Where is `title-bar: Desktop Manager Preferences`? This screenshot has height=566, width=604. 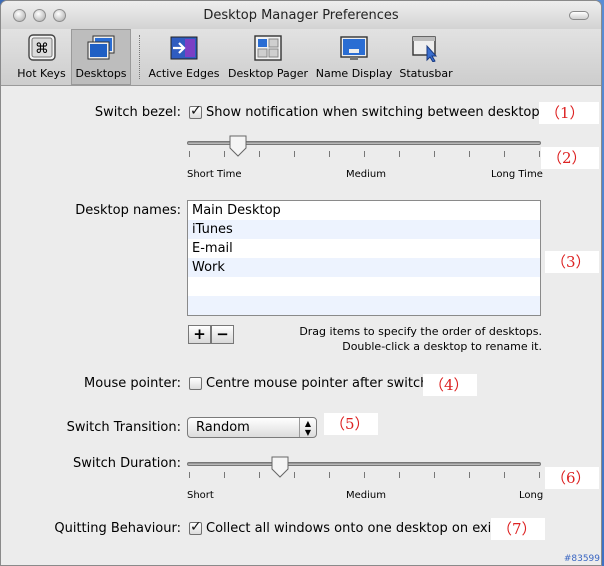 title-bar: Desktop Manager Preferences is located at coordinates (301, 15).